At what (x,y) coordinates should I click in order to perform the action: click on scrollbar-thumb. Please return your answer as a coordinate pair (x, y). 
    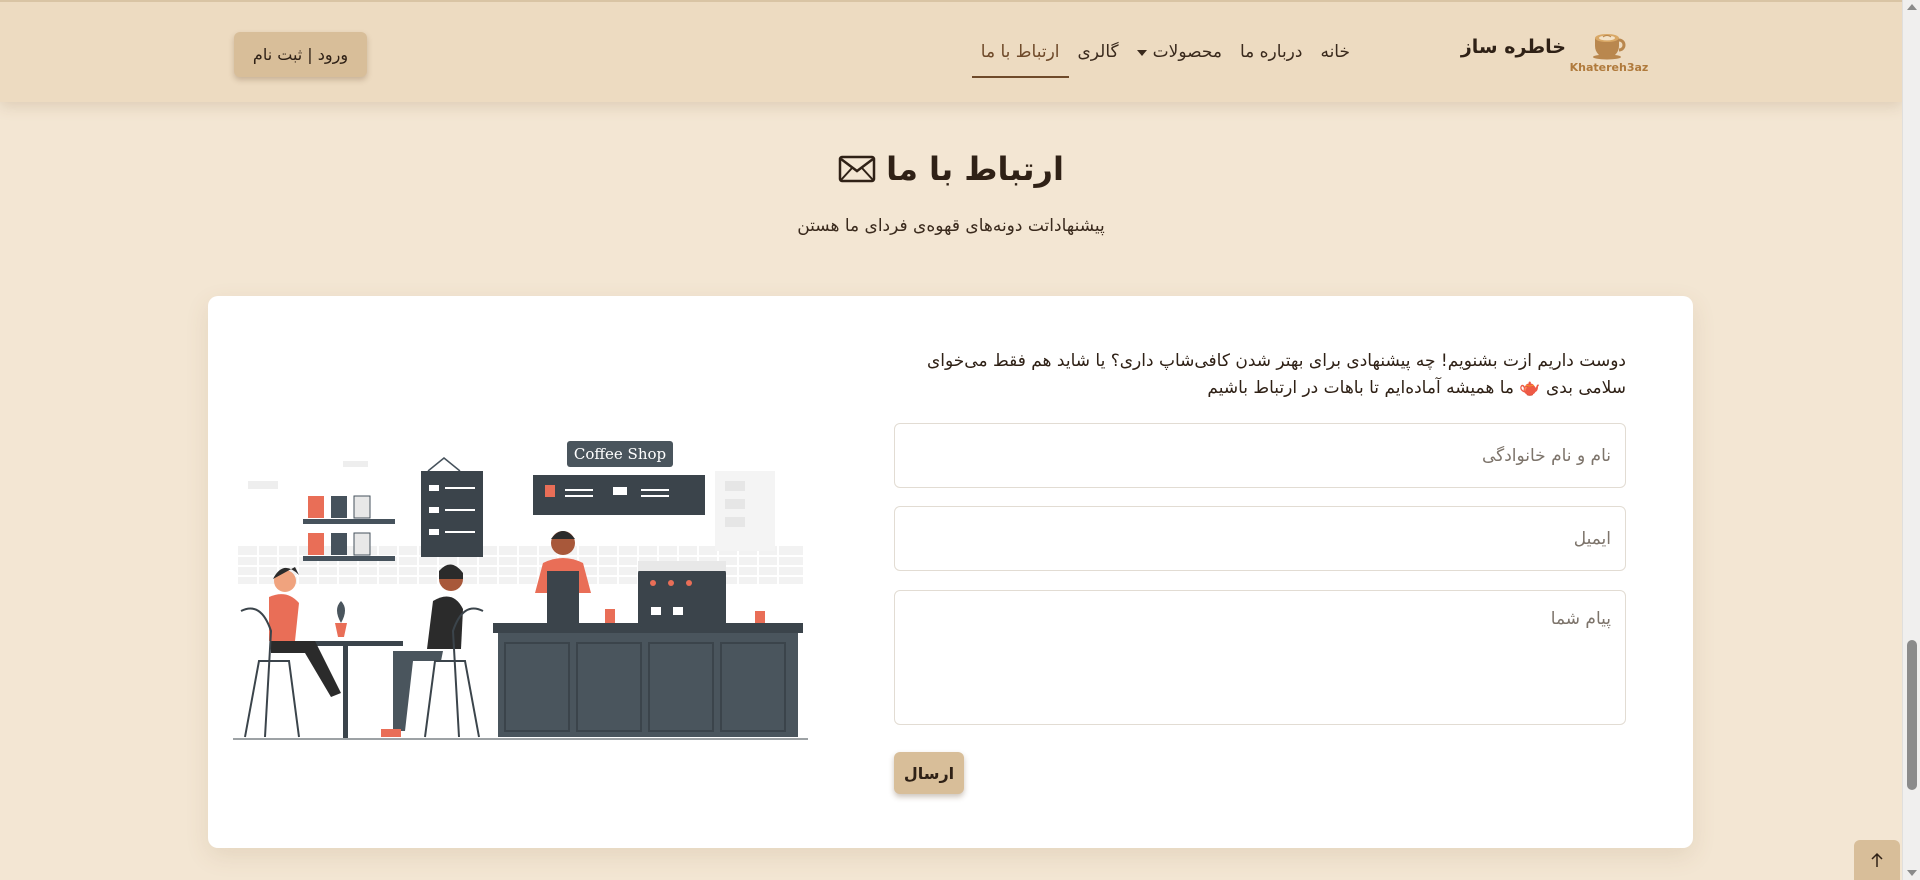
    Looking at the image, I should click on (1912, 715).